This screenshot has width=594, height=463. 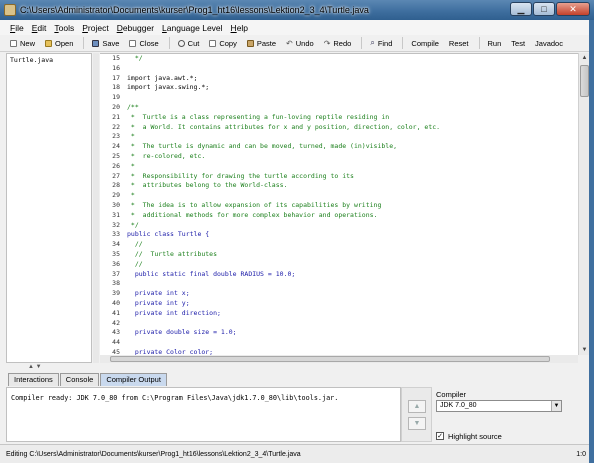 What do you see at coordinates (116, 165) in the screenshot?
I see `line-number: 26` at bounding box center [116, 165].